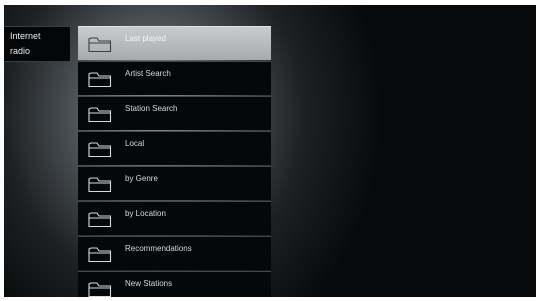 The height and width of the screenshot is (301, 540). What do you see at coordinates (145, 213) in the screenshot?
I see `menu-item-label: by Location` at bounding box center [145, 213].